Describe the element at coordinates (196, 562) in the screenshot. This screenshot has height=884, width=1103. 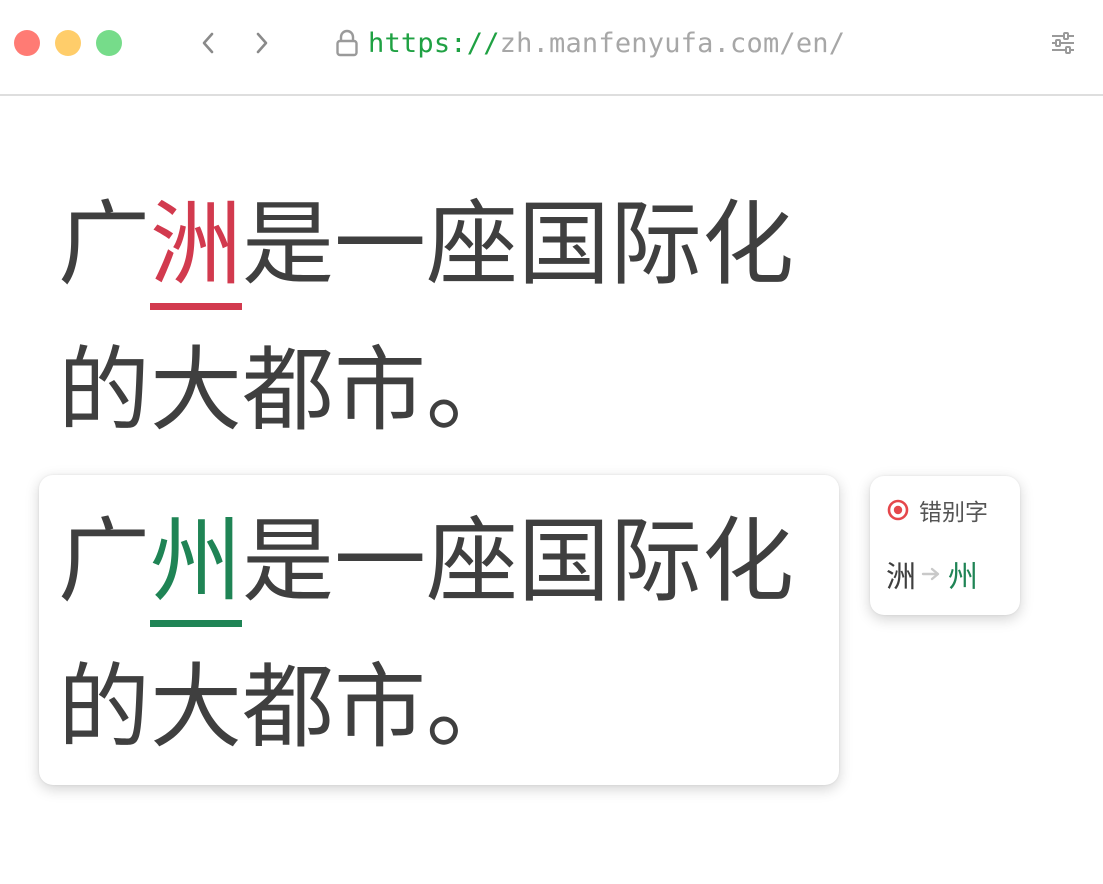
I see `corrected-character: 州` at that location.